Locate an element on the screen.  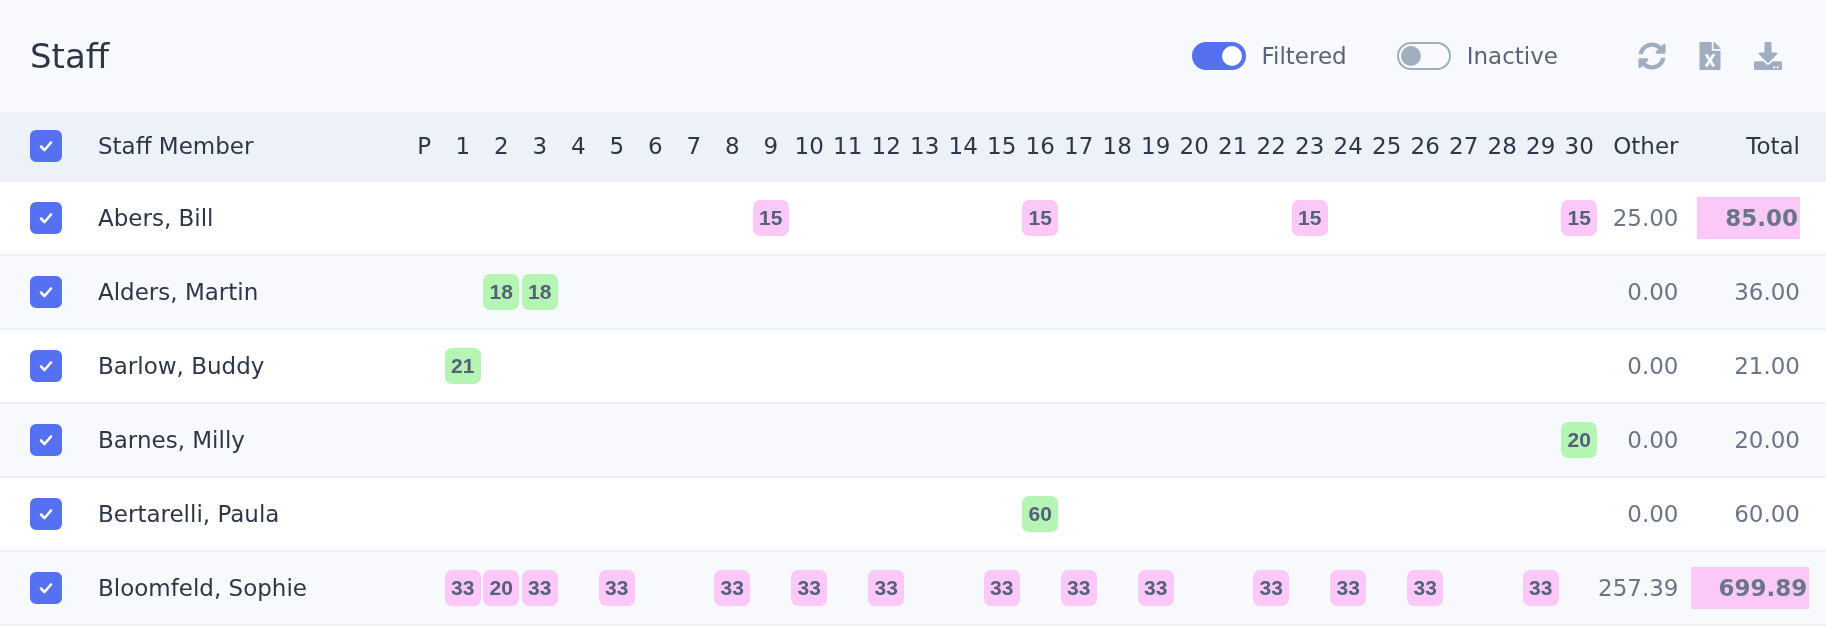
column-header: 15 is located at coordinates (1002, 146).